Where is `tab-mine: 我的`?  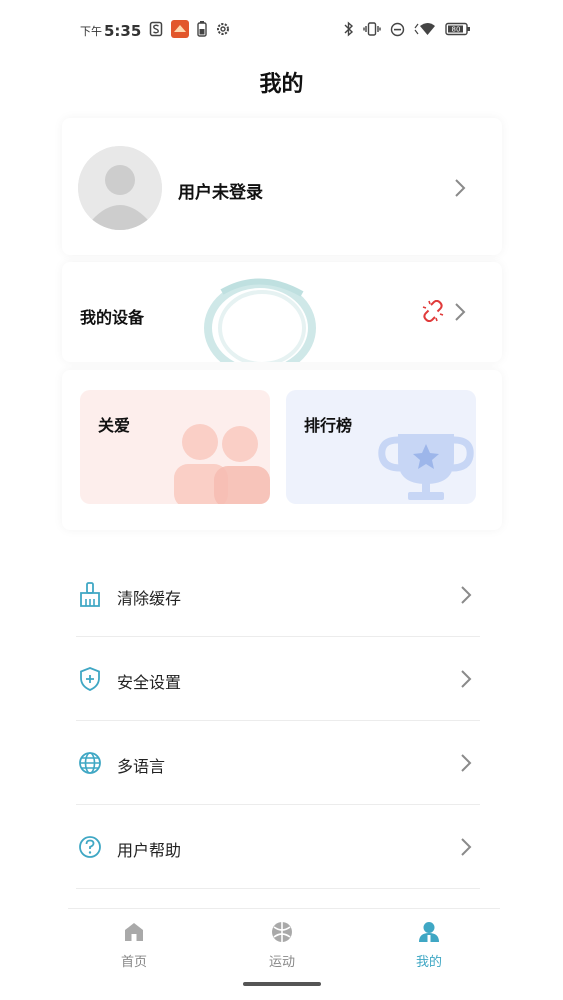 tab-mine: 我的 is located at coordinates (429, 945).